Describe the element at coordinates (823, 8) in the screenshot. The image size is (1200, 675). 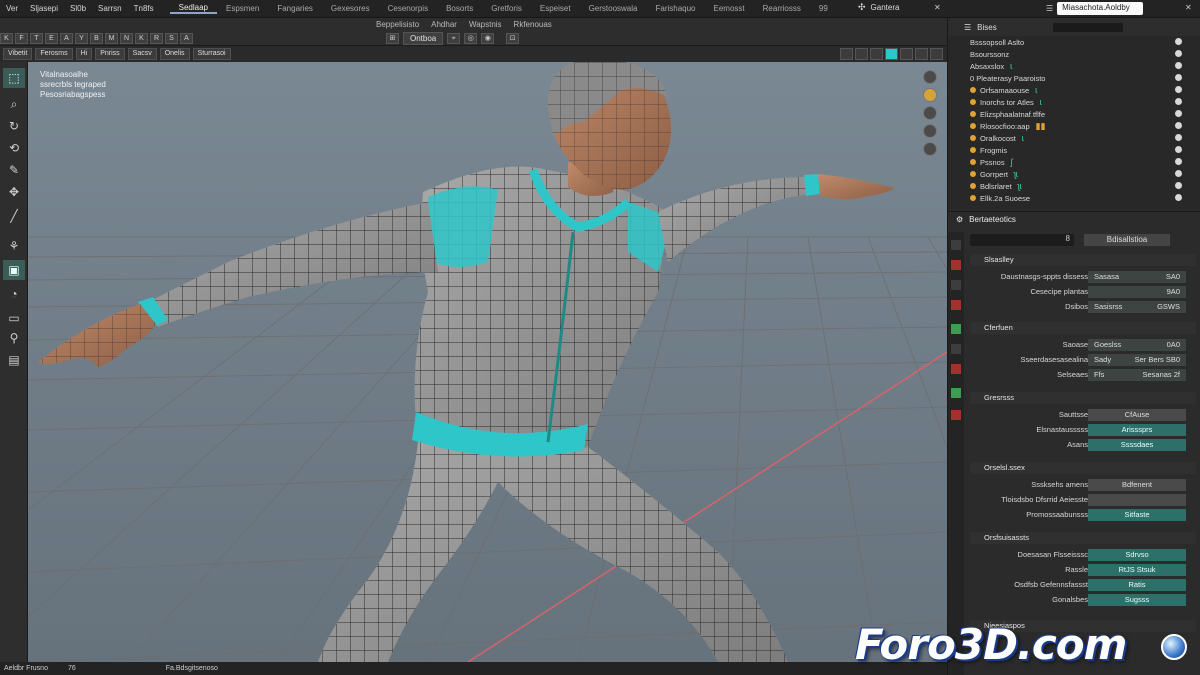
I see `workspace-tab: 99` at that location.